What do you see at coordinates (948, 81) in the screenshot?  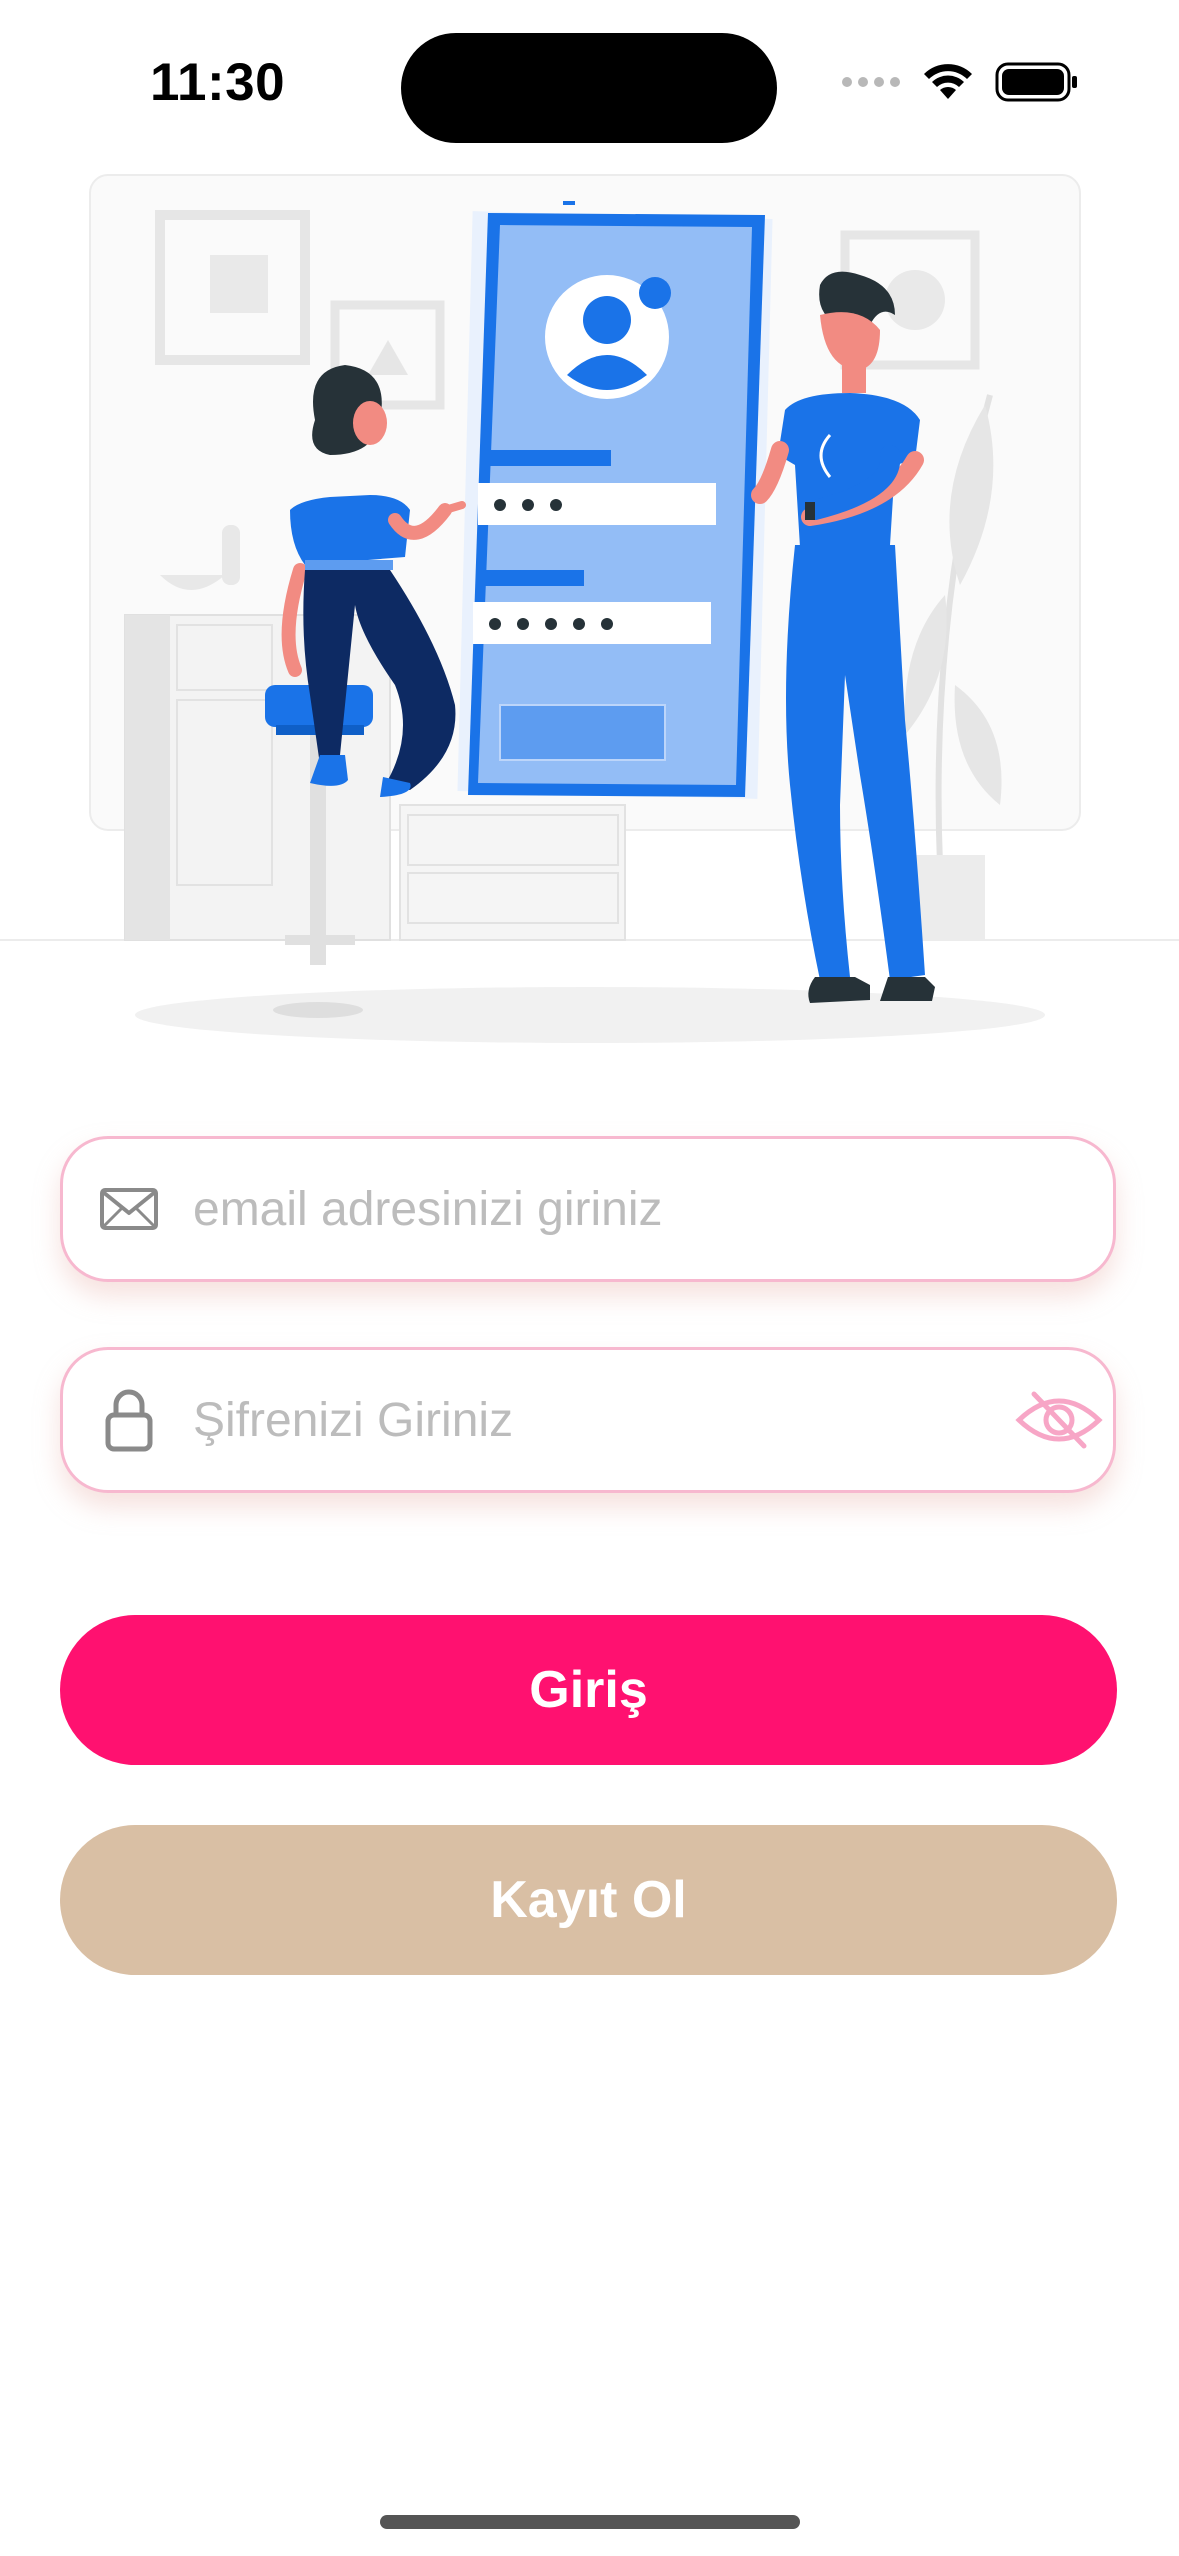 I see `wifi-icon` at bounding box center [948, 81].